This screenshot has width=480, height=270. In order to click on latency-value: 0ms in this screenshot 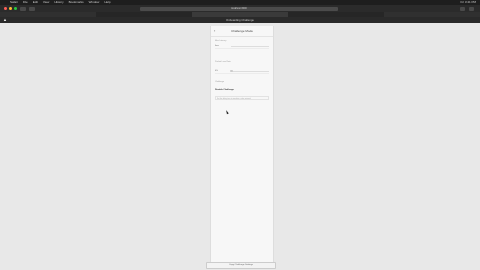, I will do `click(217, 46)`.